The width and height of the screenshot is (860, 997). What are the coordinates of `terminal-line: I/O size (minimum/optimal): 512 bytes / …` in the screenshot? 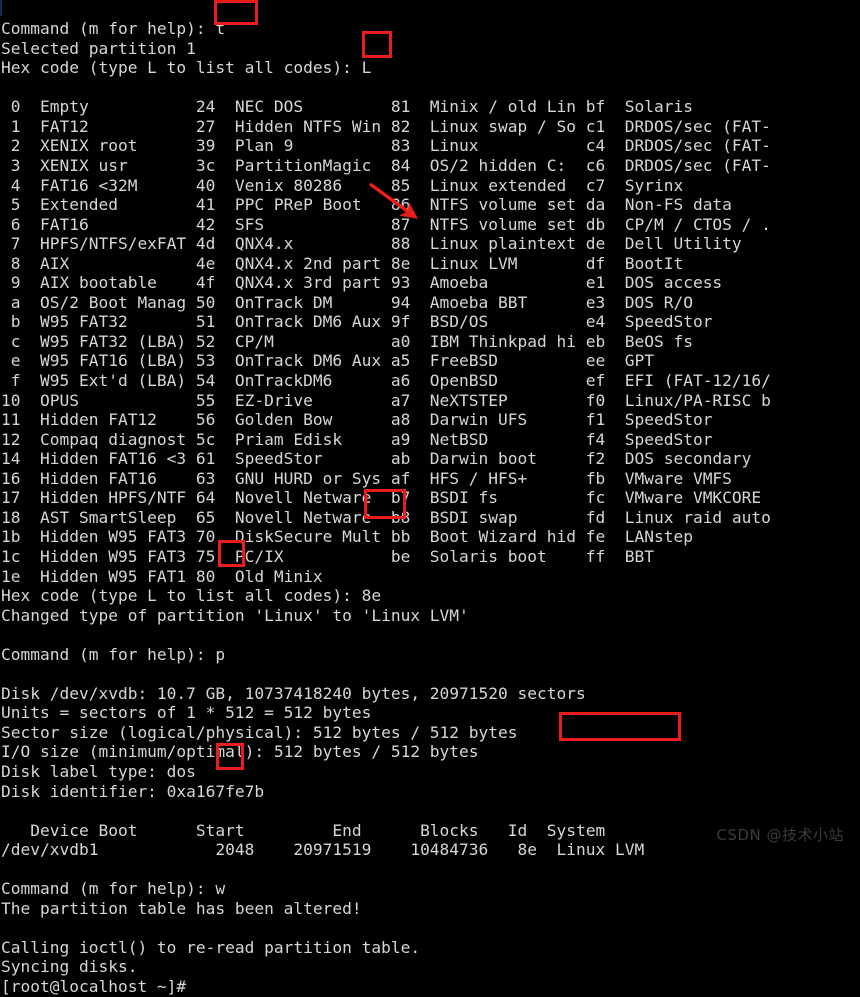 It's located at (240, 752).